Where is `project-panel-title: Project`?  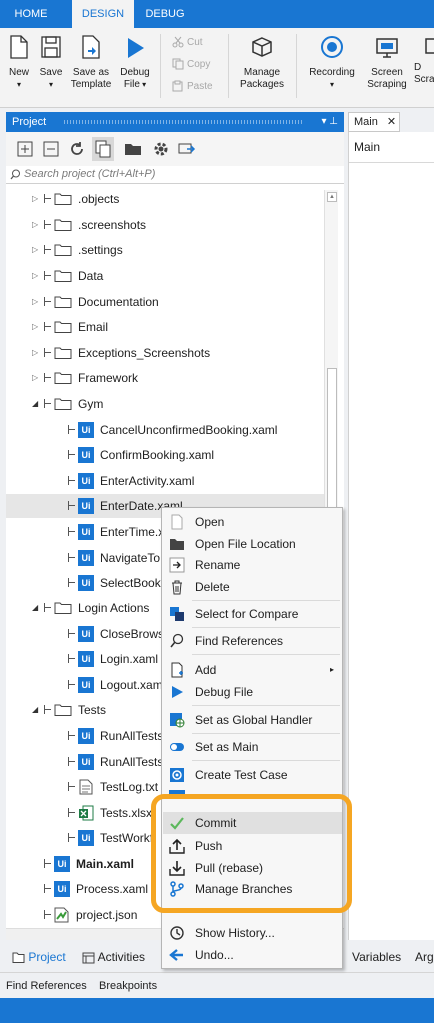 project-panel-title: Project is located at coordinates (29, 122).